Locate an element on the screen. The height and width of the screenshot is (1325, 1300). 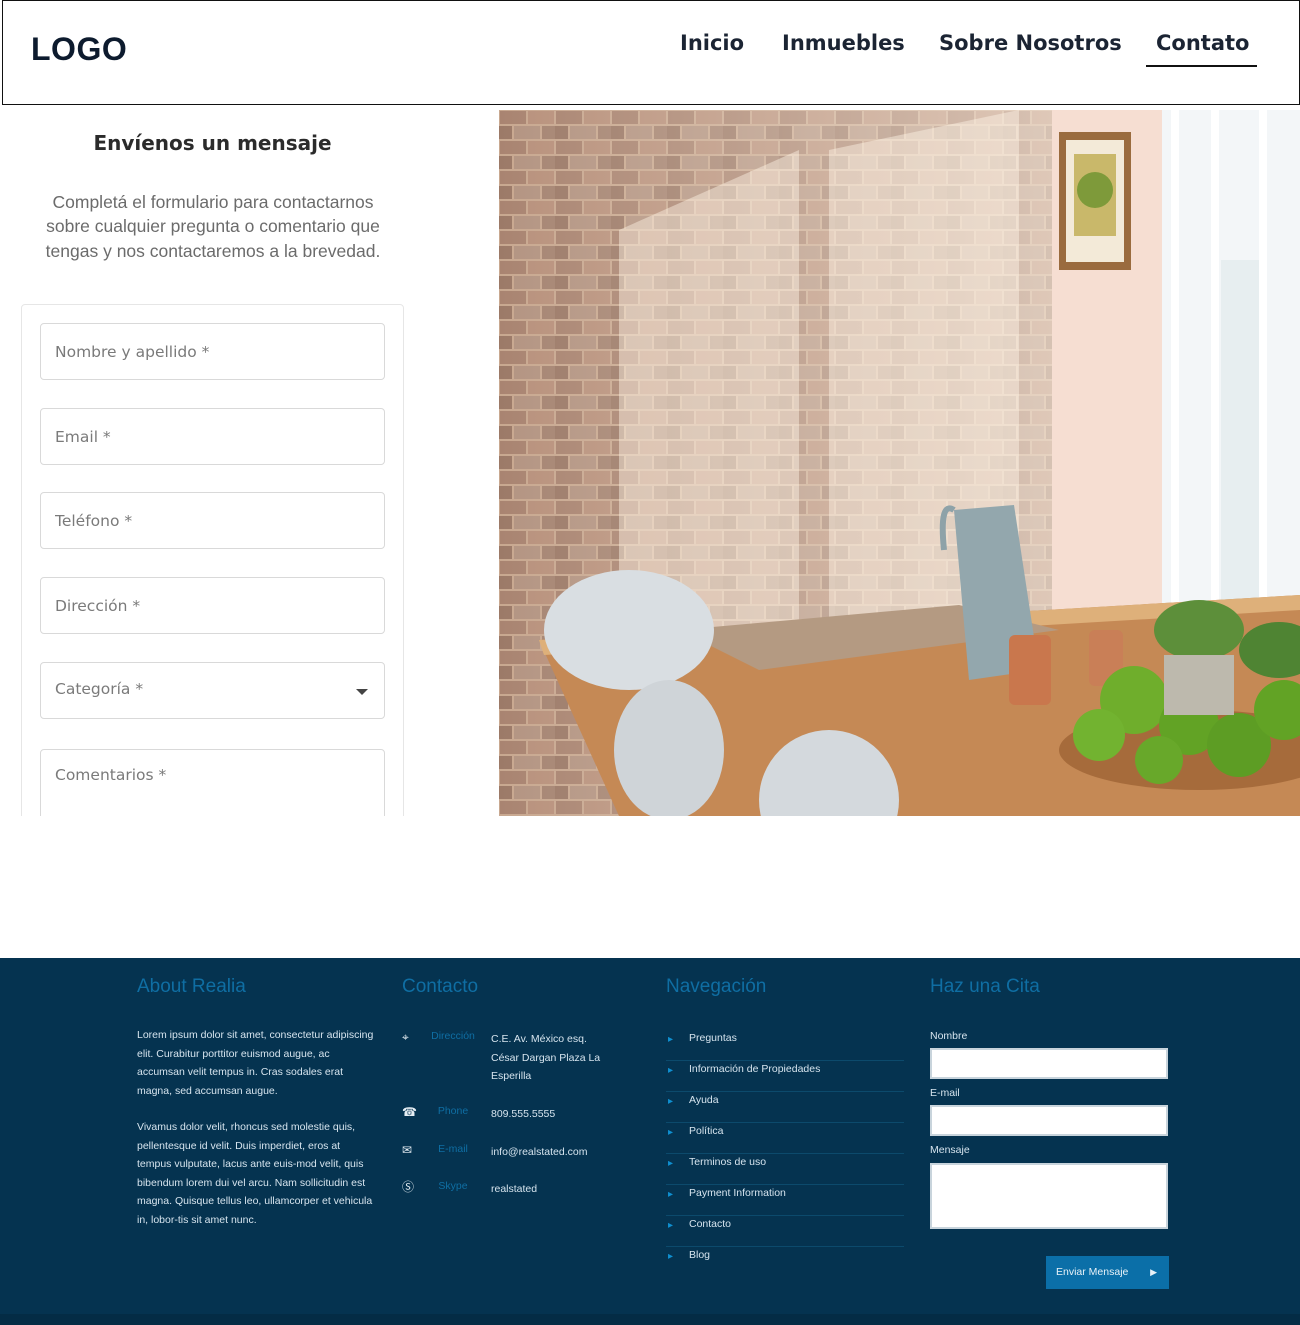
footer-nav-link: ▸ Ayuda is located at coordinates (785, 1107).